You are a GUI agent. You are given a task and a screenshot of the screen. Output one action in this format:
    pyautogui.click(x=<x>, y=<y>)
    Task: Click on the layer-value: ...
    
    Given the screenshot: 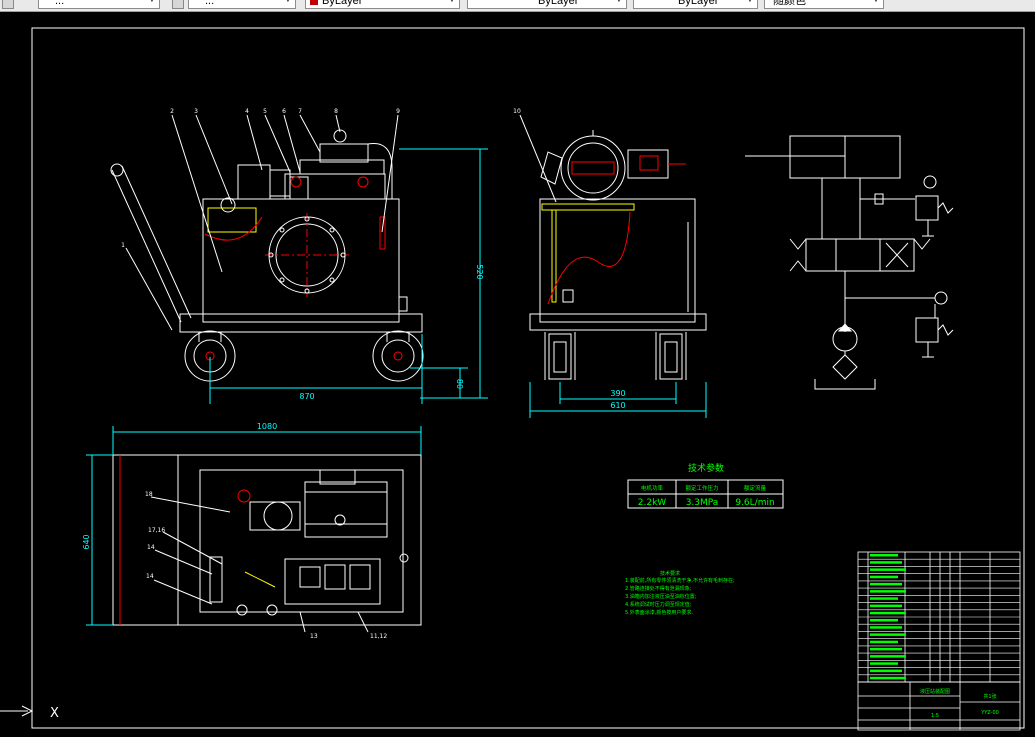 What is the action you would take?
    pyautogui.click(x=210, y=3)
    